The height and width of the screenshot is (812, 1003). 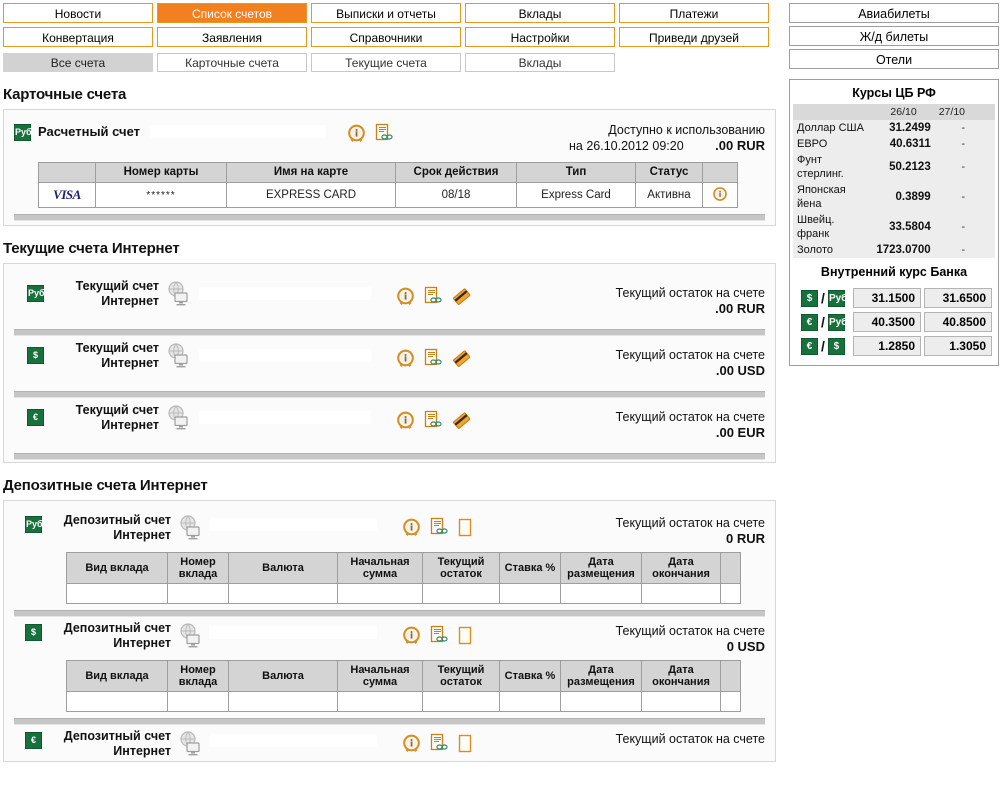 What do you see at coordinates (386, 62) in the screenshot?
I see `tab-current-accounts: Текущие счета` at bounding box center [386, 62].